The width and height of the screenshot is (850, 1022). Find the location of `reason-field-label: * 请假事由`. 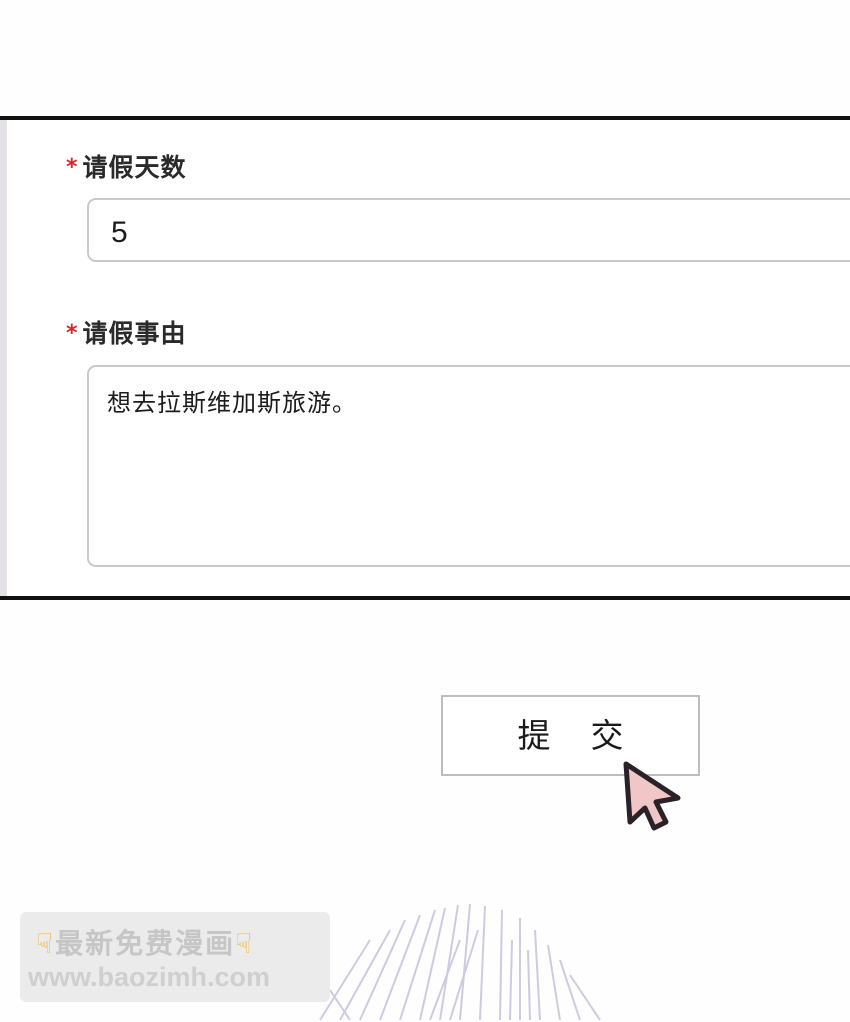

reason-field-label: * 请假事由 is located at coordinates (126, 332).